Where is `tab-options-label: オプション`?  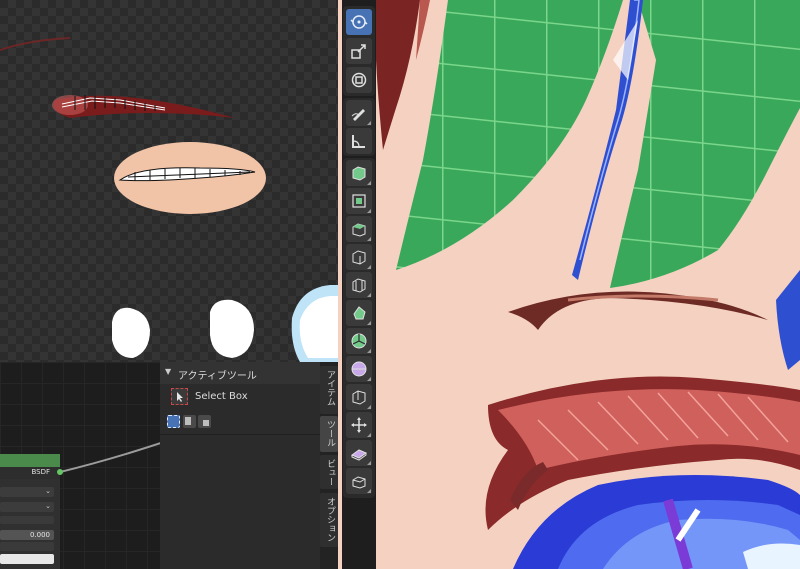 tab-options-label: オプション is located at coordinates (330, 519).